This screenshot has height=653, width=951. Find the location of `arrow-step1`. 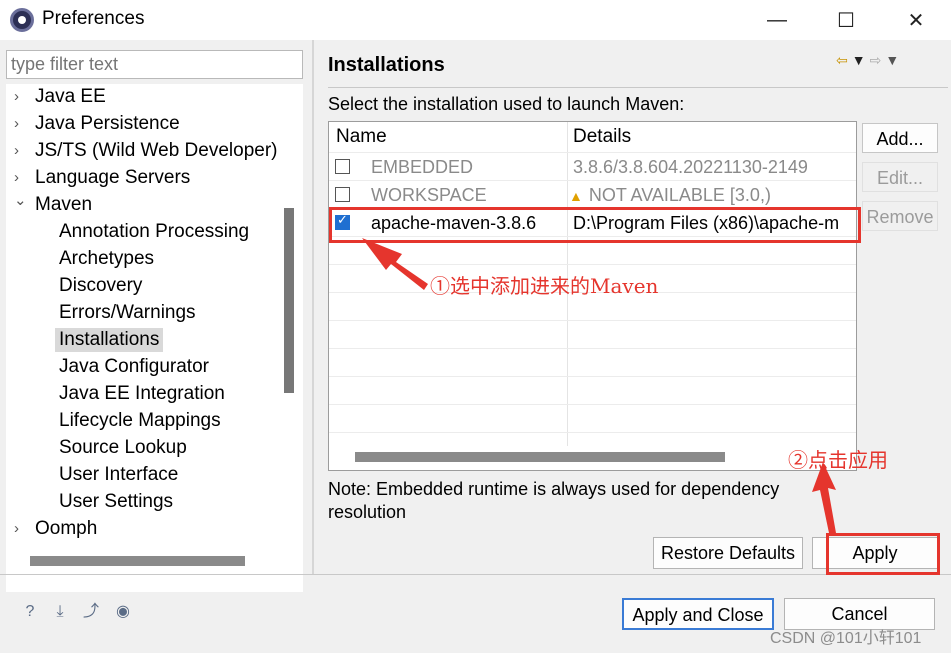

arrow-step1 is located at coordinates (395, 264).